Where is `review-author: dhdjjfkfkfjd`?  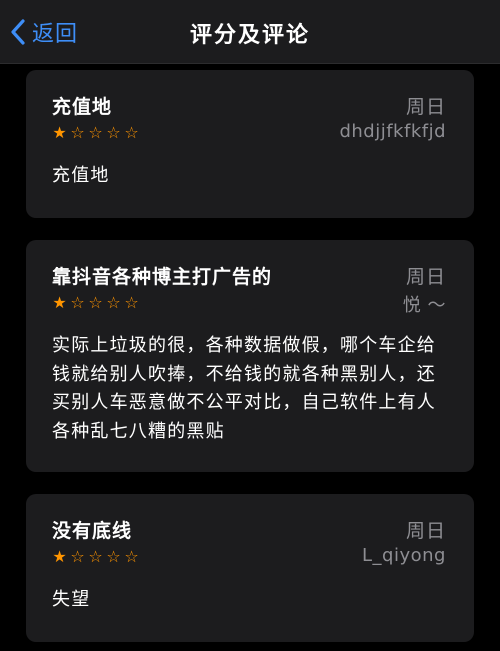 review-author: dhdjjfkfkfjd is located at coordinates (392, 131).